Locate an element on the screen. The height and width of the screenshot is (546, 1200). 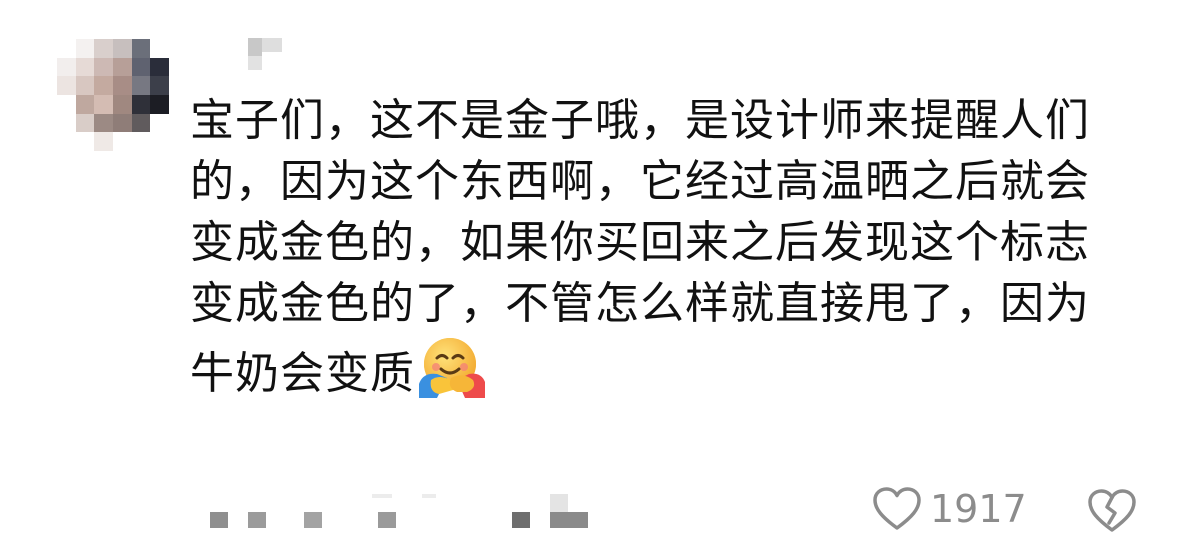
heart-outline-icon is located at coordinates (897, 508).